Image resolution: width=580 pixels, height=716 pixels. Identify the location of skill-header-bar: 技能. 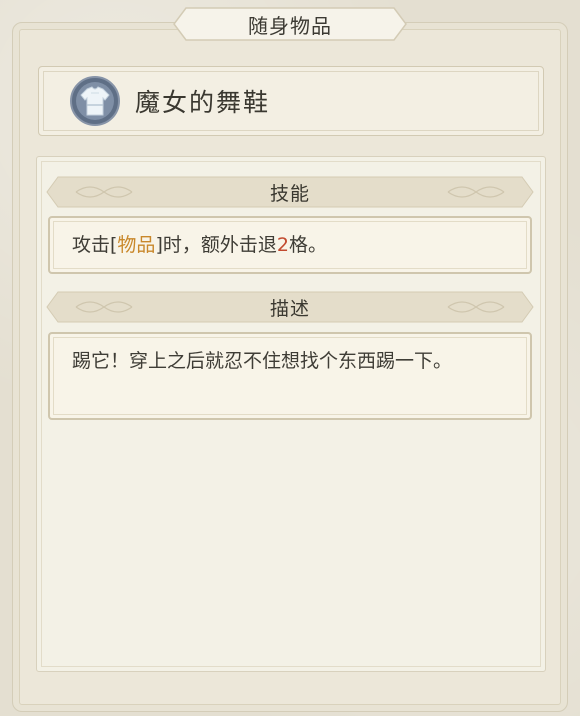
(290, 192).